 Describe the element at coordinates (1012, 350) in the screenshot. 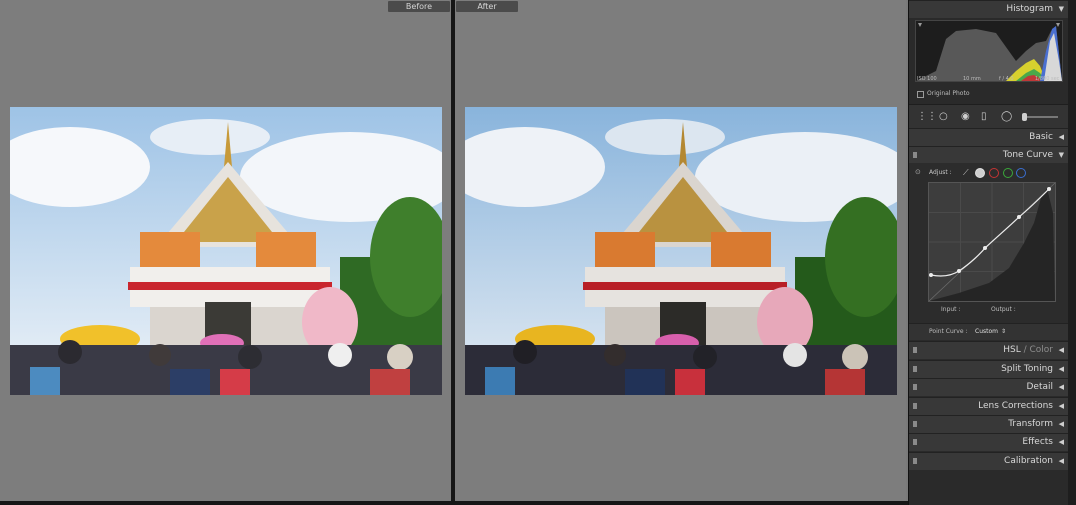

I see `hsl-tab: HSL` at that location.